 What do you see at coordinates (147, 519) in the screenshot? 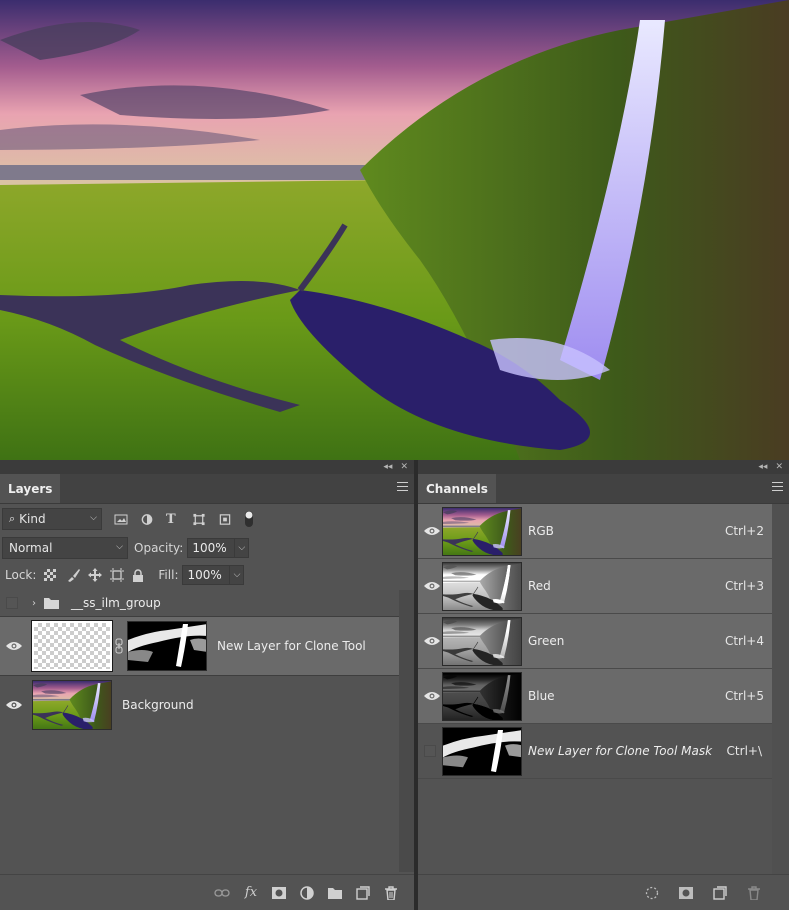
I see `adjustment-filter-icon` at bounding box center [147, 519].